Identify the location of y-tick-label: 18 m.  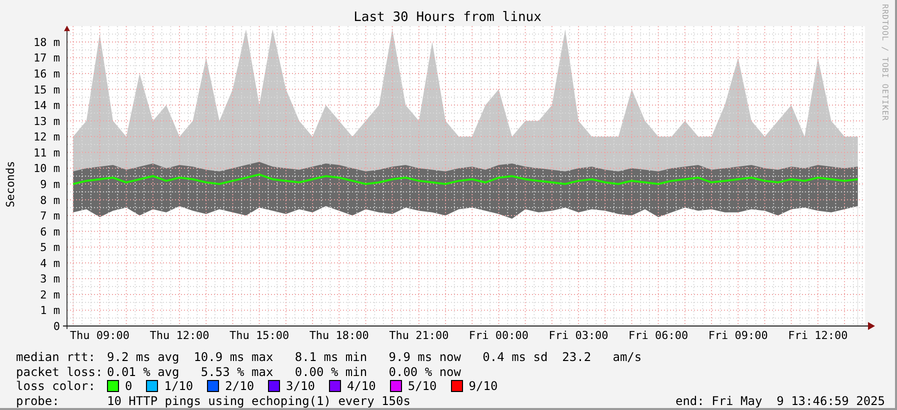
(47, 42).